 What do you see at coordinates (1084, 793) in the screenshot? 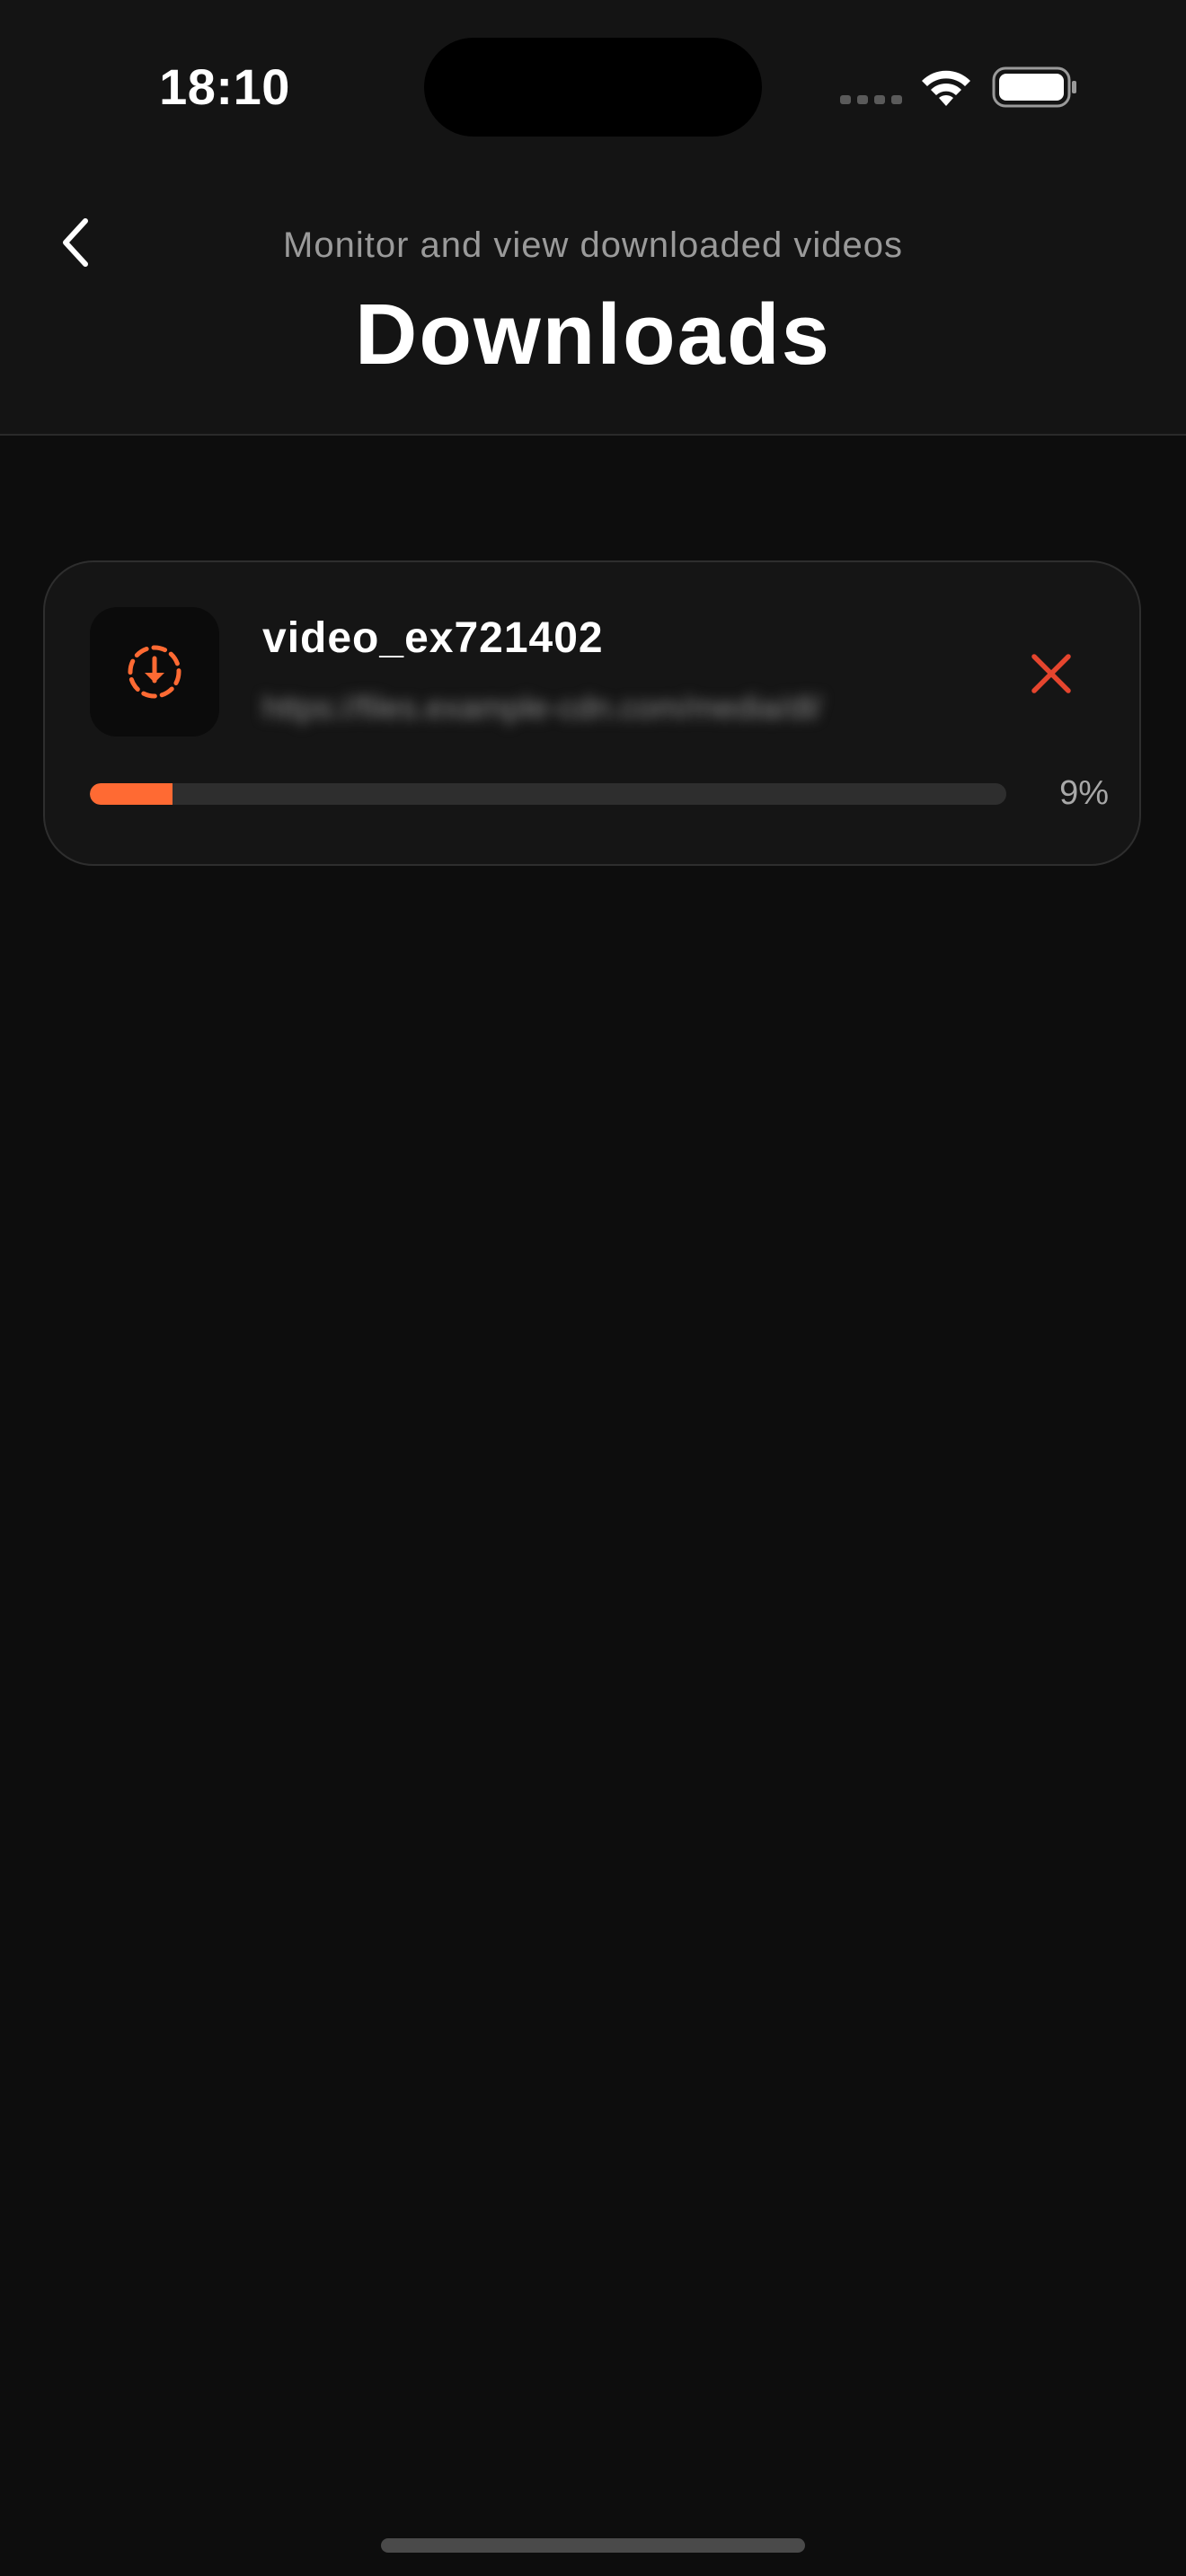
I see `download-progress-percent: 9%` at bounding box center [1084, 793].